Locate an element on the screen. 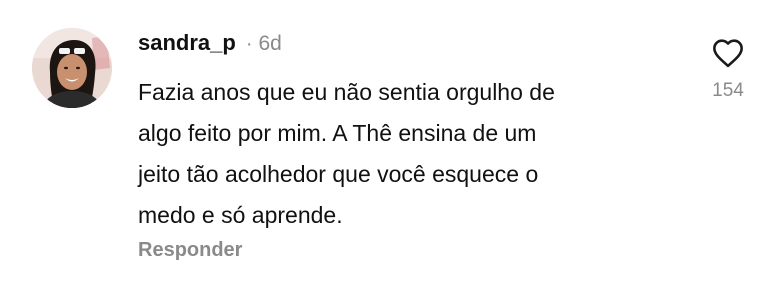 This screenshot has height=294, width=780. username: sandra_p is located at coordinates (187, 43).